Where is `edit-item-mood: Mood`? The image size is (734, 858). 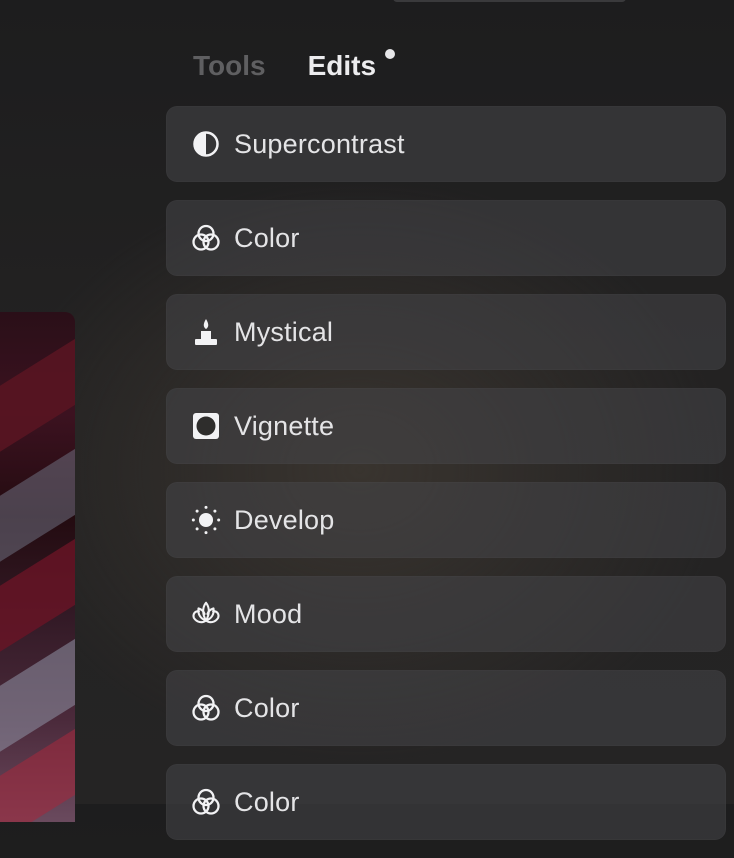 edit-item-mood: Mood is located at coordinates (446, 614).